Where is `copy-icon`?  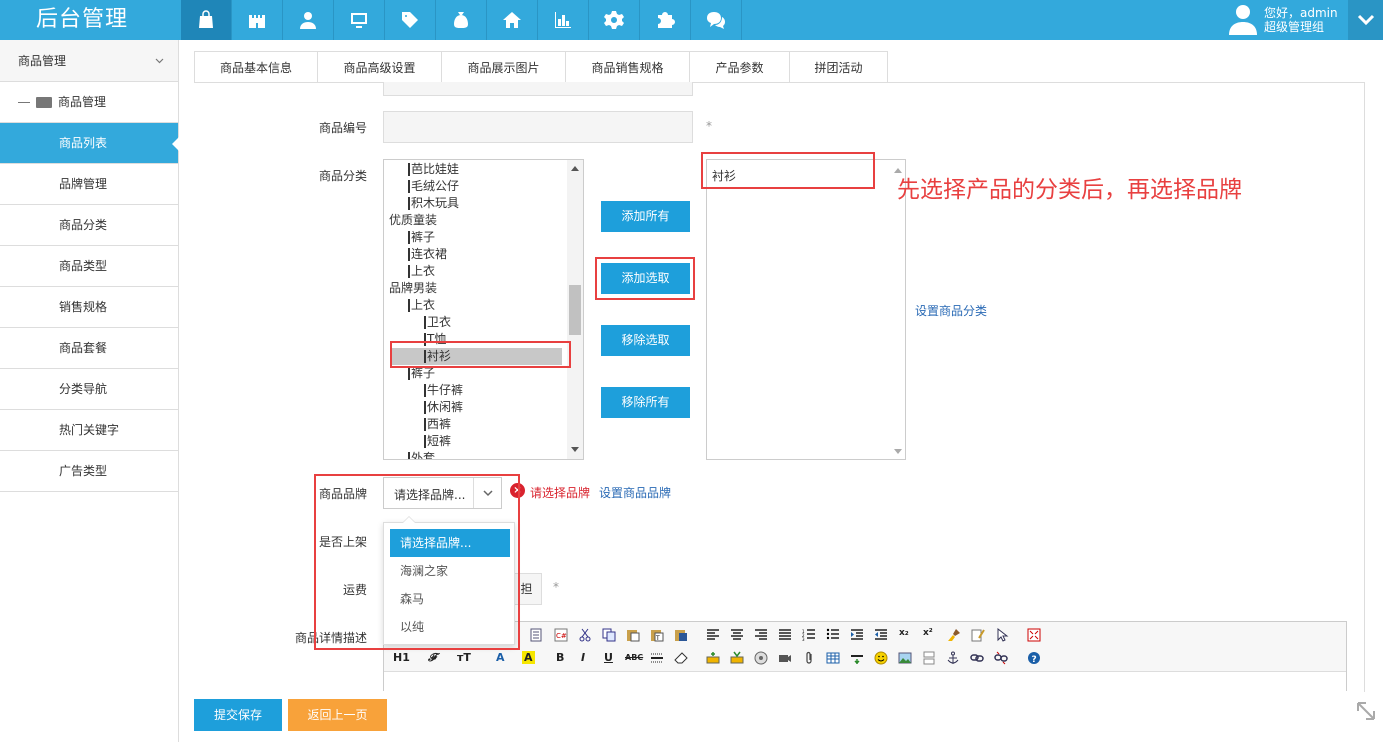
copy-icon is located at coordinates (609, 635).